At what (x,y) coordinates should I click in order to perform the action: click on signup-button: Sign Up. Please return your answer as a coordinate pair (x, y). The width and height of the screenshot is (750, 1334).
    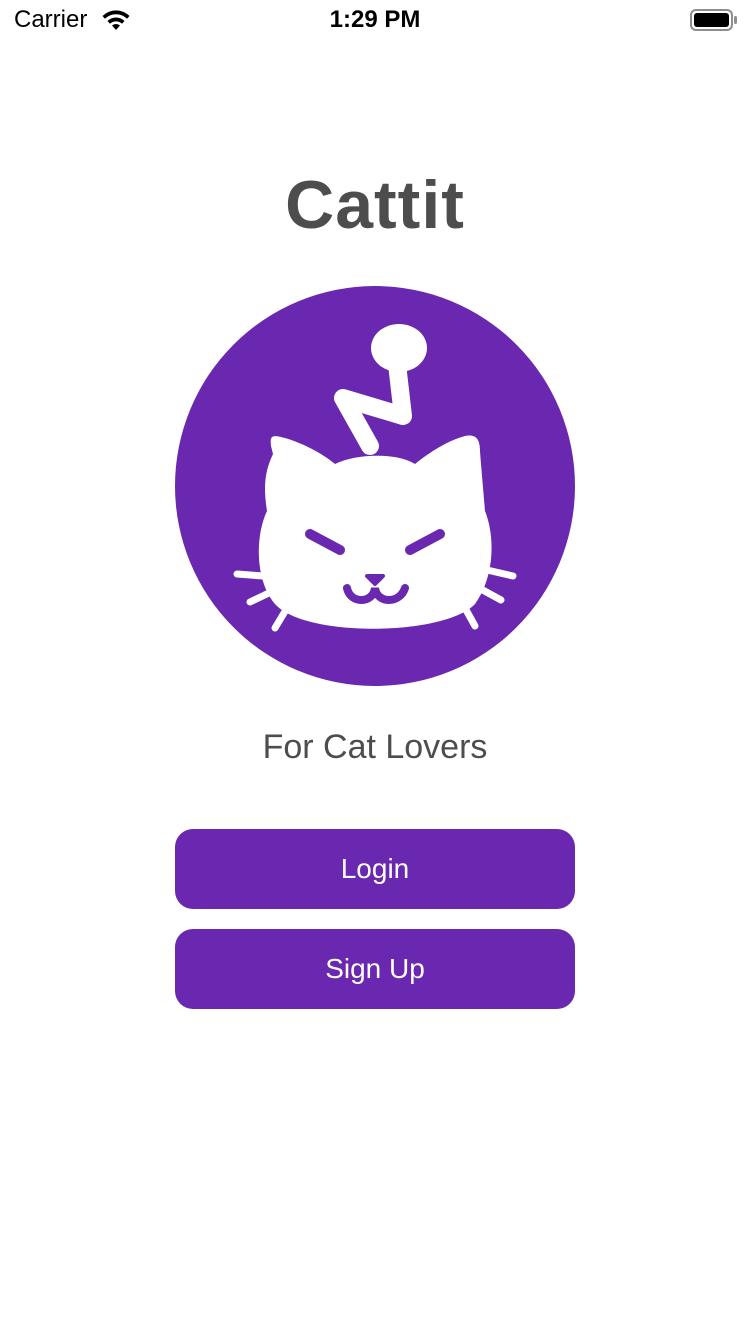
    Looking at the image, I should click on (375, 969).